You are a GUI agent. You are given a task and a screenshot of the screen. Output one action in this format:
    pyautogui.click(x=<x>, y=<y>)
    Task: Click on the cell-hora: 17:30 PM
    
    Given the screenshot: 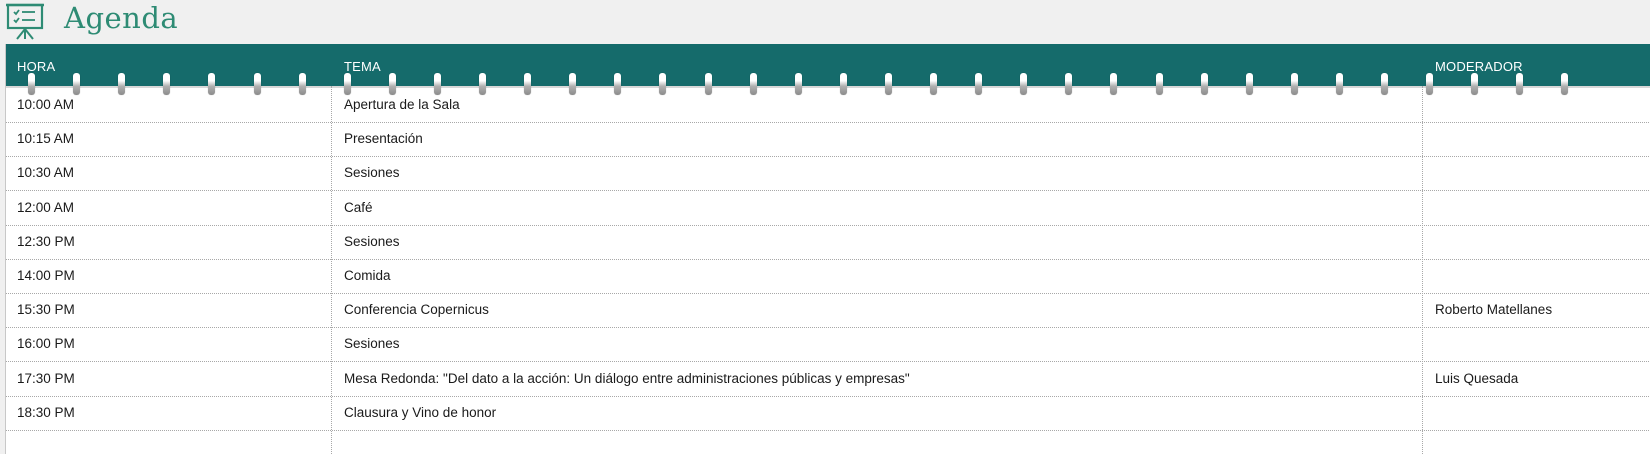 What is the action you would take?
    pyautogui.click(x=167, y=379)
    